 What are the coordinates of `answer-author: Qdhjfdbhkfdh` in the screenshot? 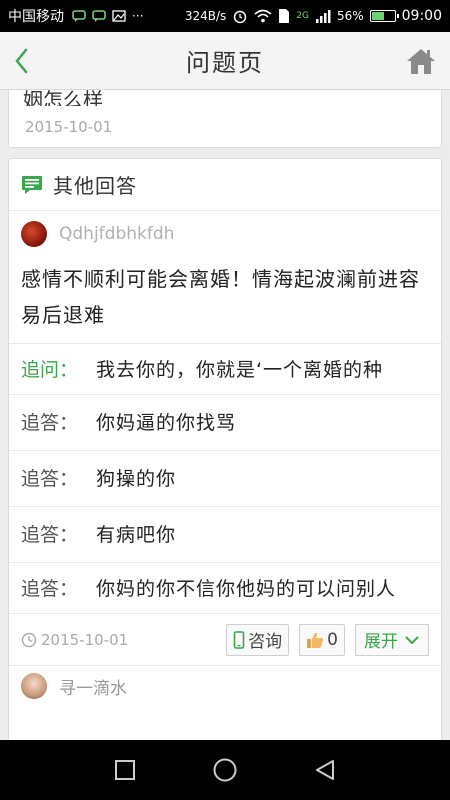 It's located at (225, 234).